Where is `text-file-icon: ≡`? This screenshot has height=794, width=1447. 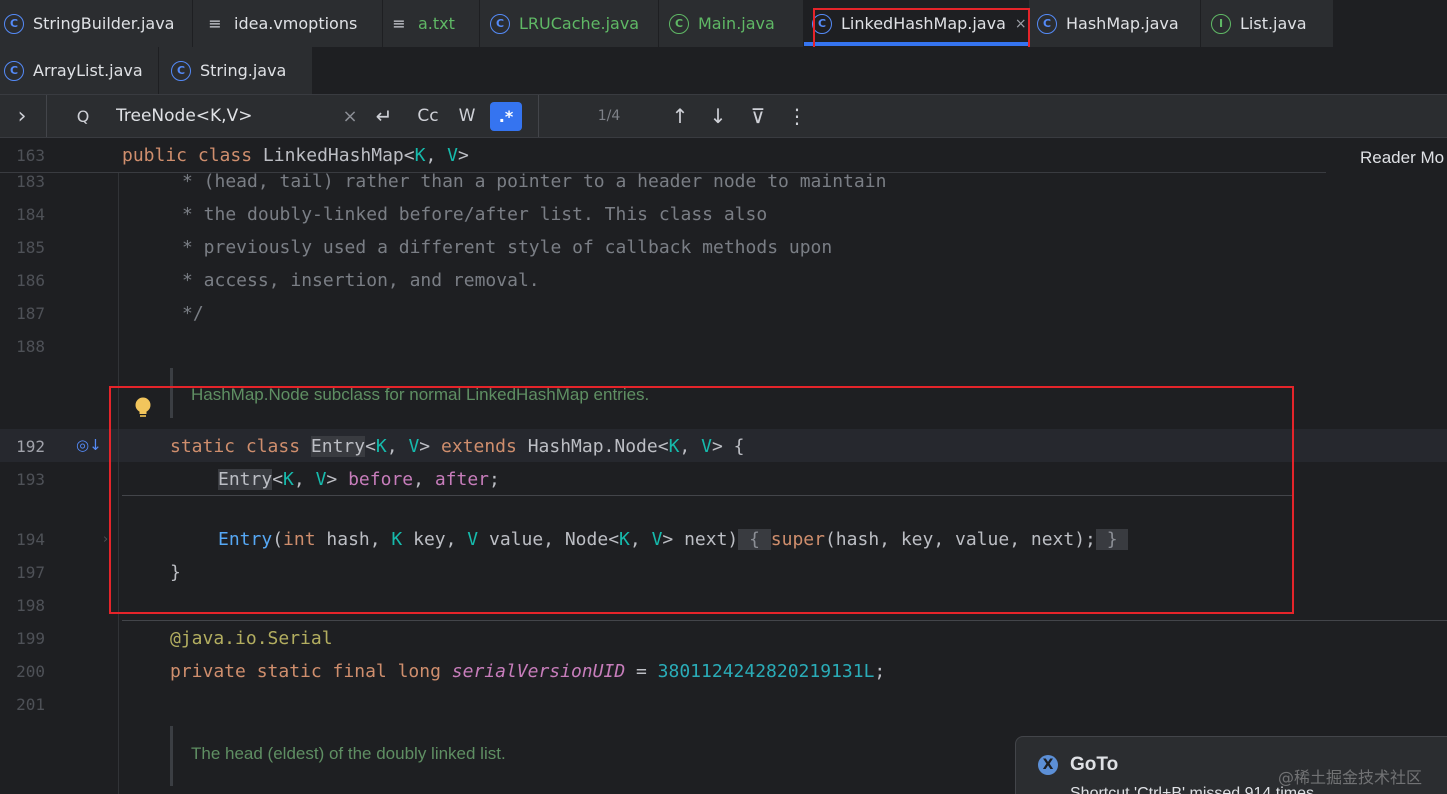 text-file-icon: ≡ is located at coordinates (399, 23).